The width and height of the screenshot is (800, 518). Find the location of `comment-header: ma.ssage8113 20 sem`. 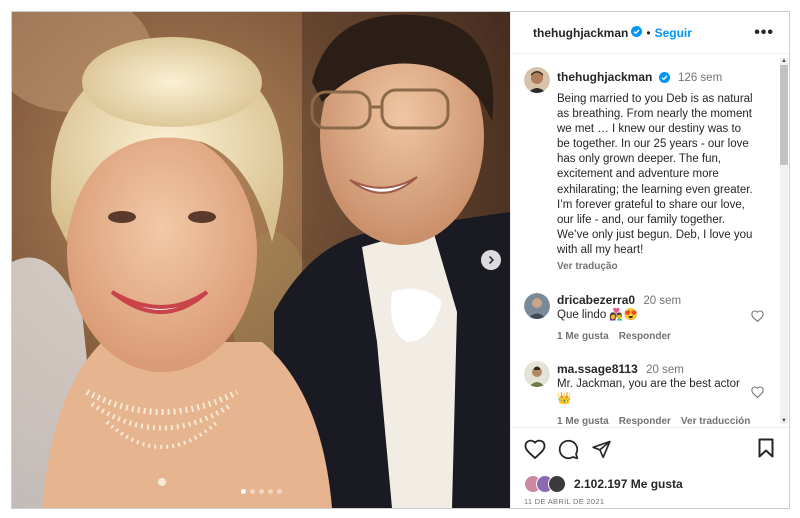

comment-header: ma.ssage8113 20 sem is located at coordinates (620, 369).